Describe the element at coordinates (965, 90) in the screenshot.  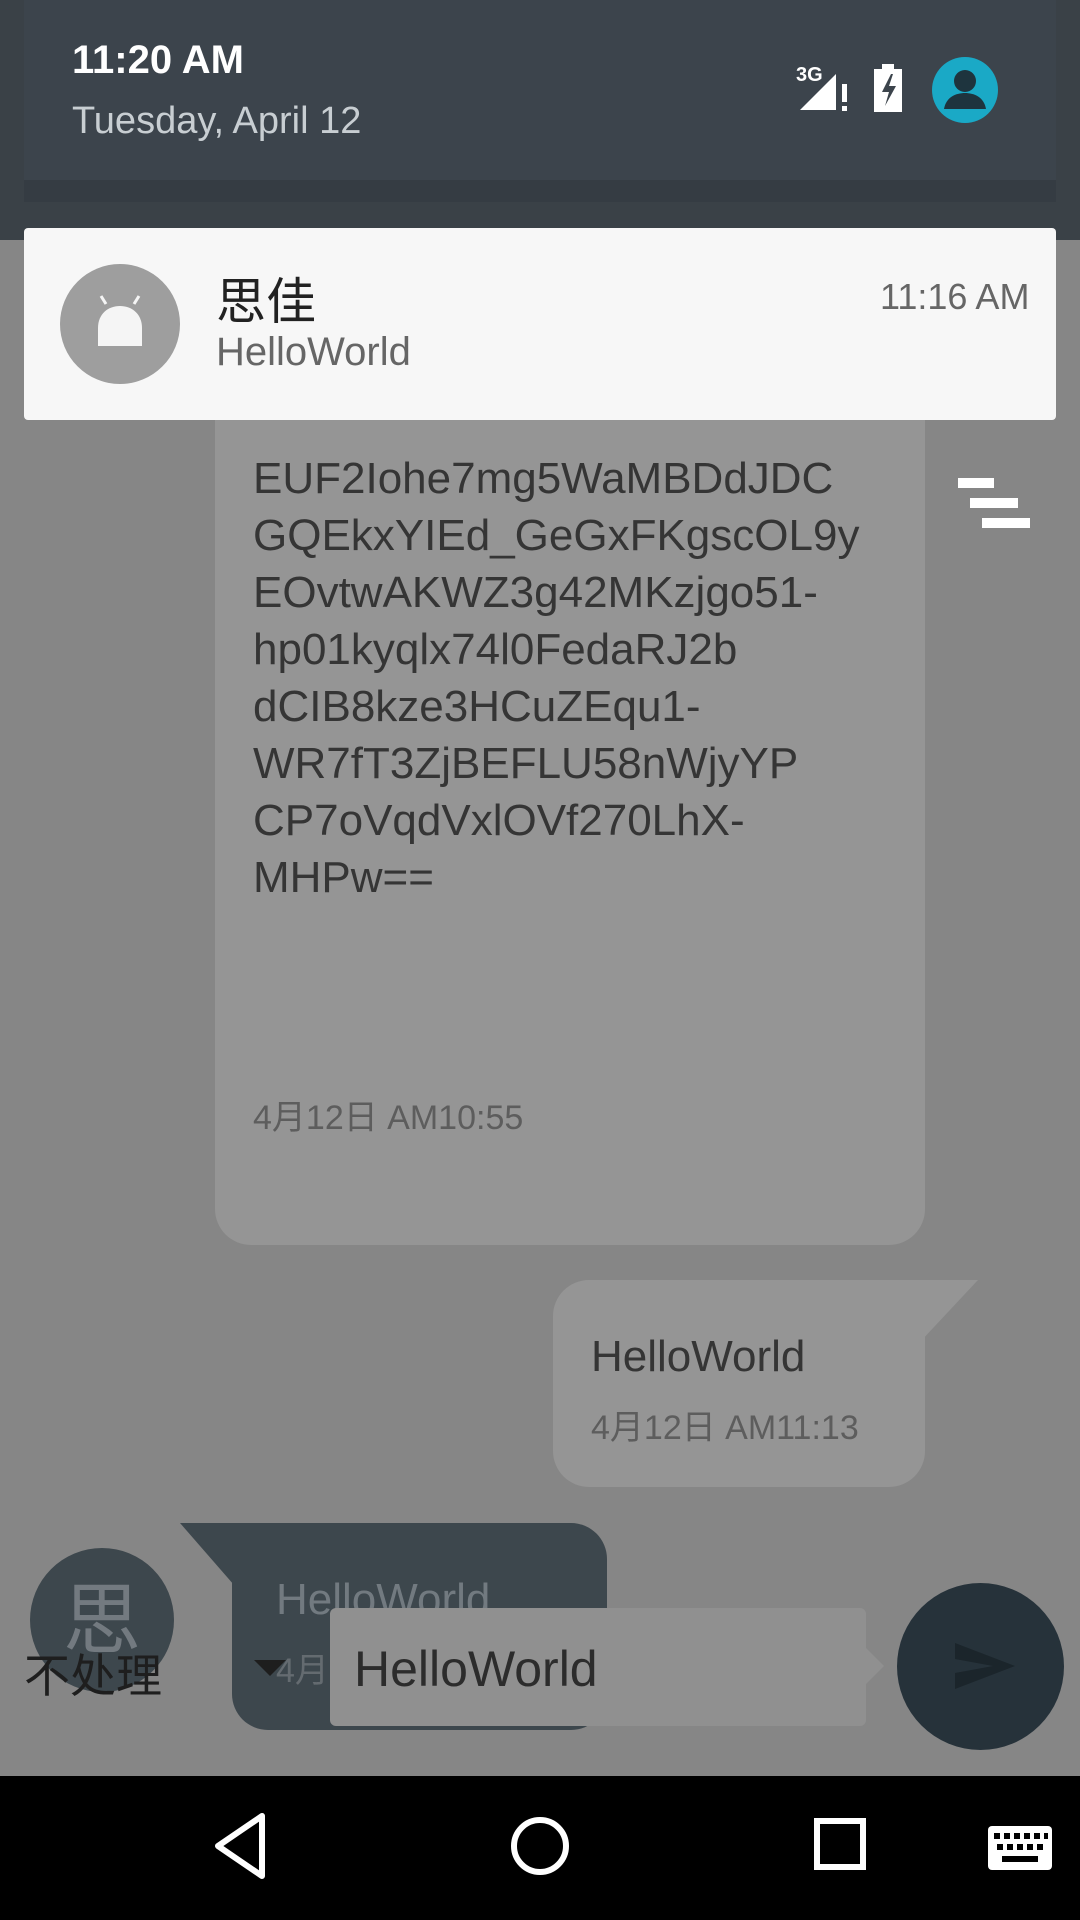
I see `user-account-icon` at that location.